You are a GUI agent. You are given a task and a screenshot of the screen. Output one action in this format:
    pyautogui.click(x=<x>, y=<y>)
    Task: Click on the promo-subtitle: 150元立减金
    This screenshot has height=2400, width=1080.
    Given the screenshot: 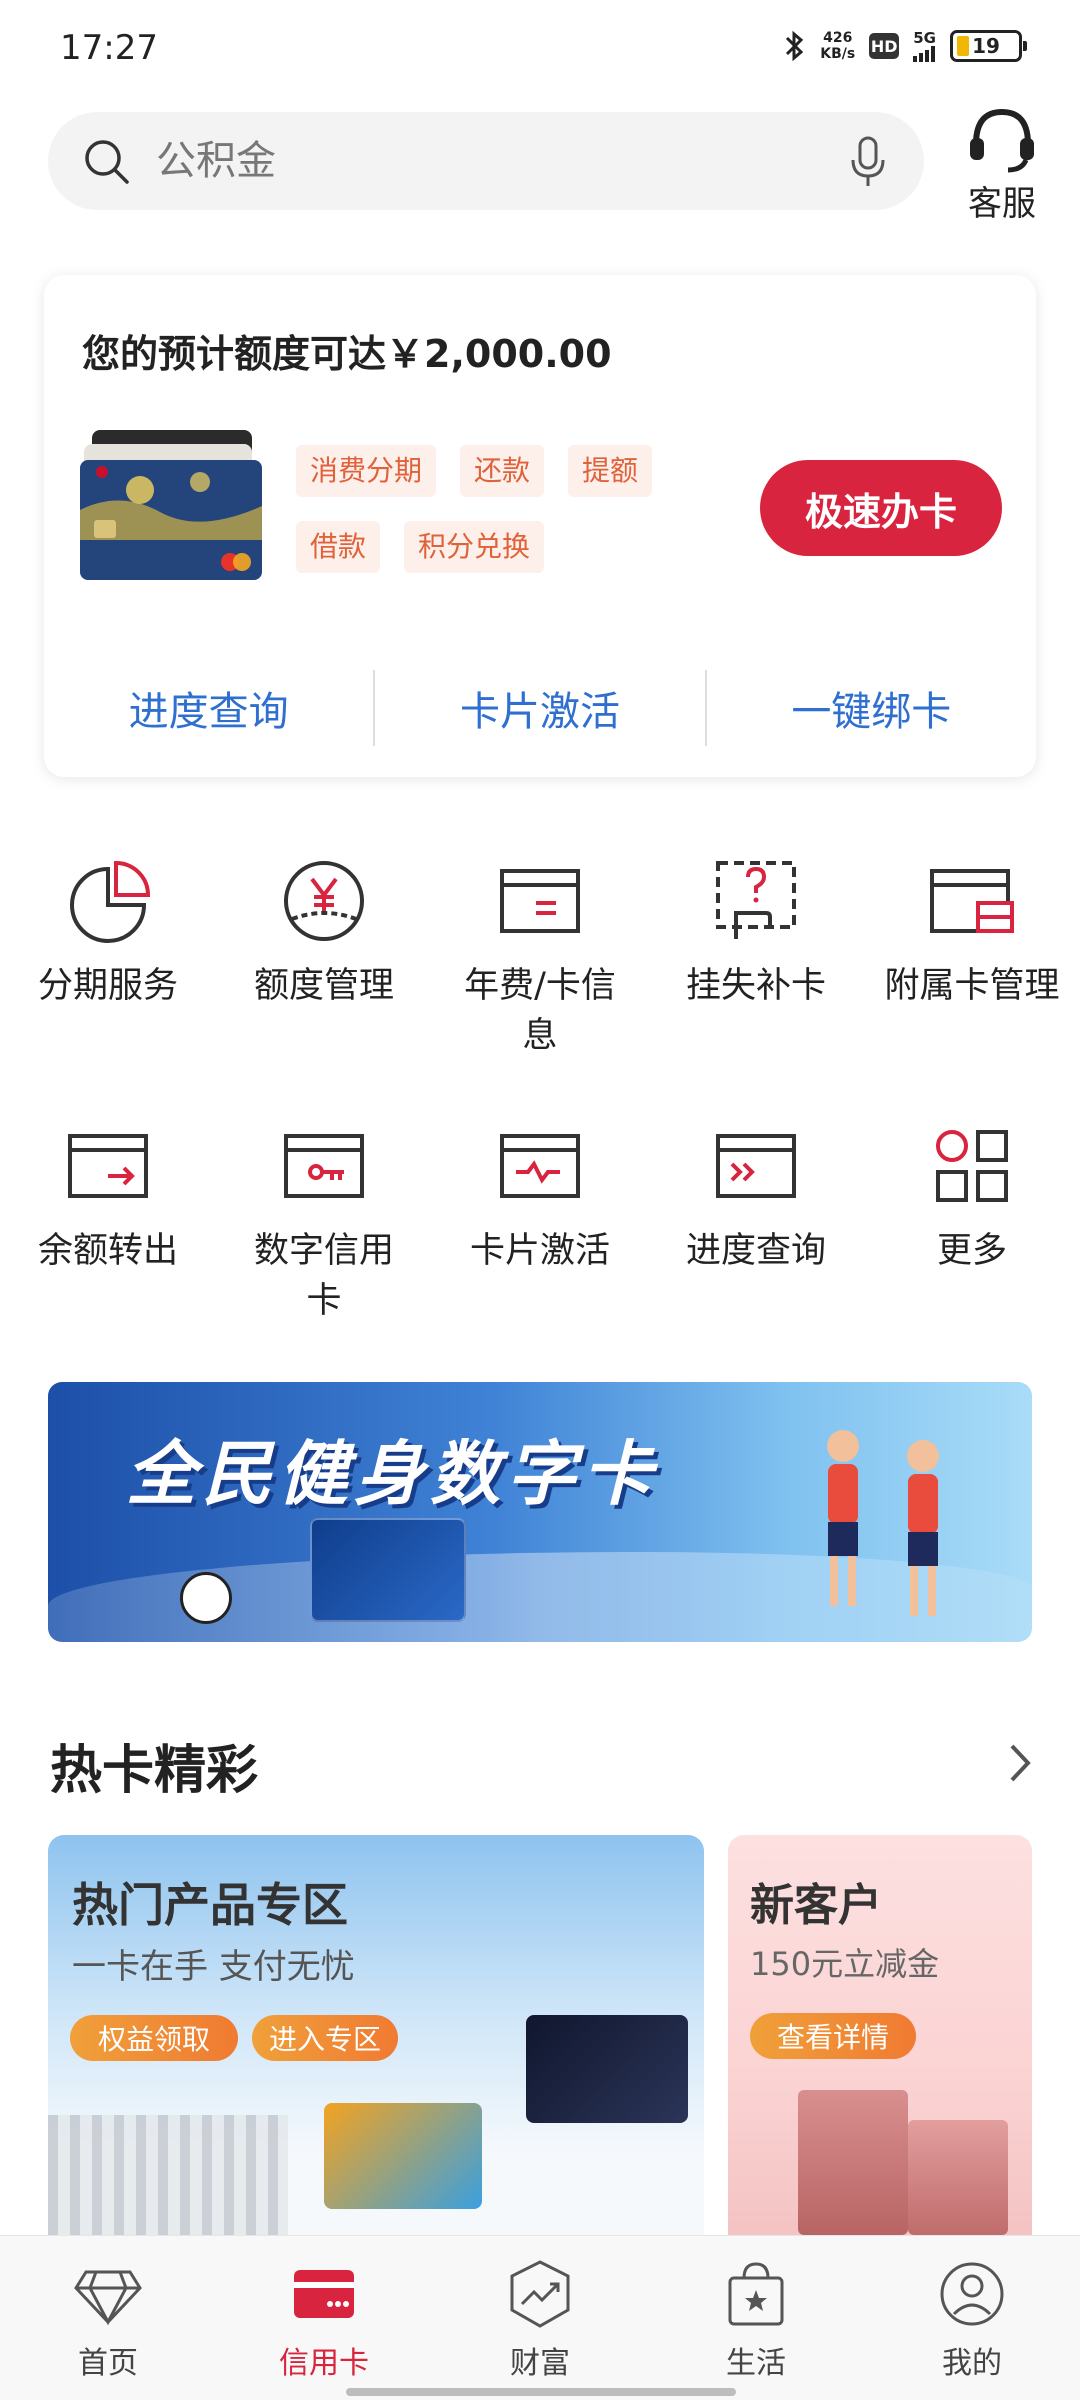 What is the action you would take?
    pyautogui.click(x=845, y=1964)
    